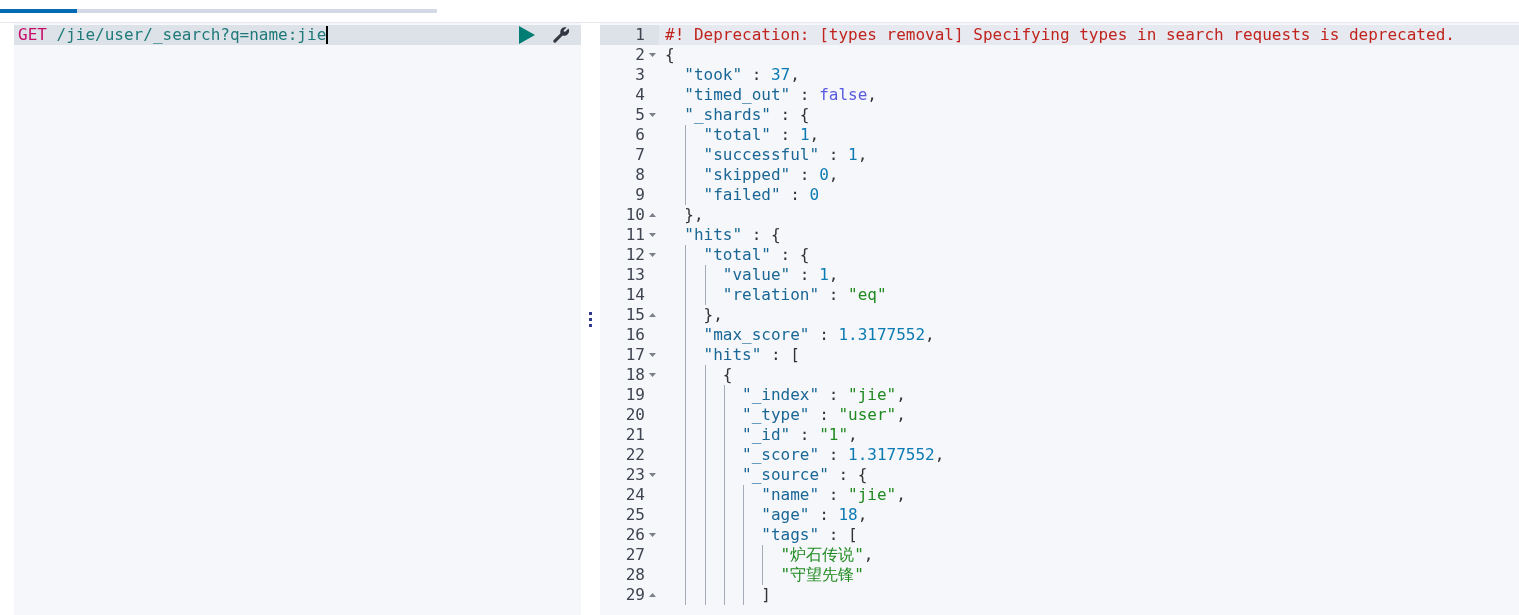 This screenshot has width=1519, height=615. Describe the element at coordinates (640, 115) in the screenshot. I see `line-number: 5` at that location.